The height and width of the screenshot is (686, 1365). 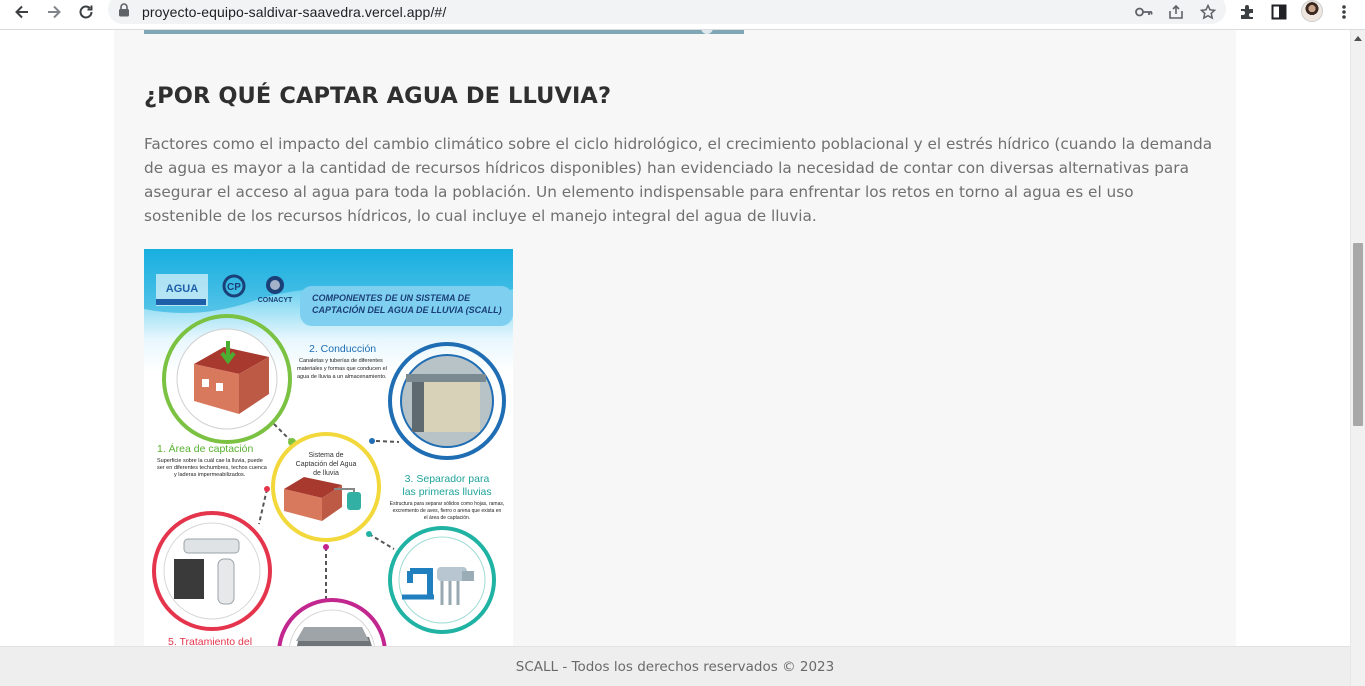 I want to click on svg-text: AGUA, so click(x=182, y=289).